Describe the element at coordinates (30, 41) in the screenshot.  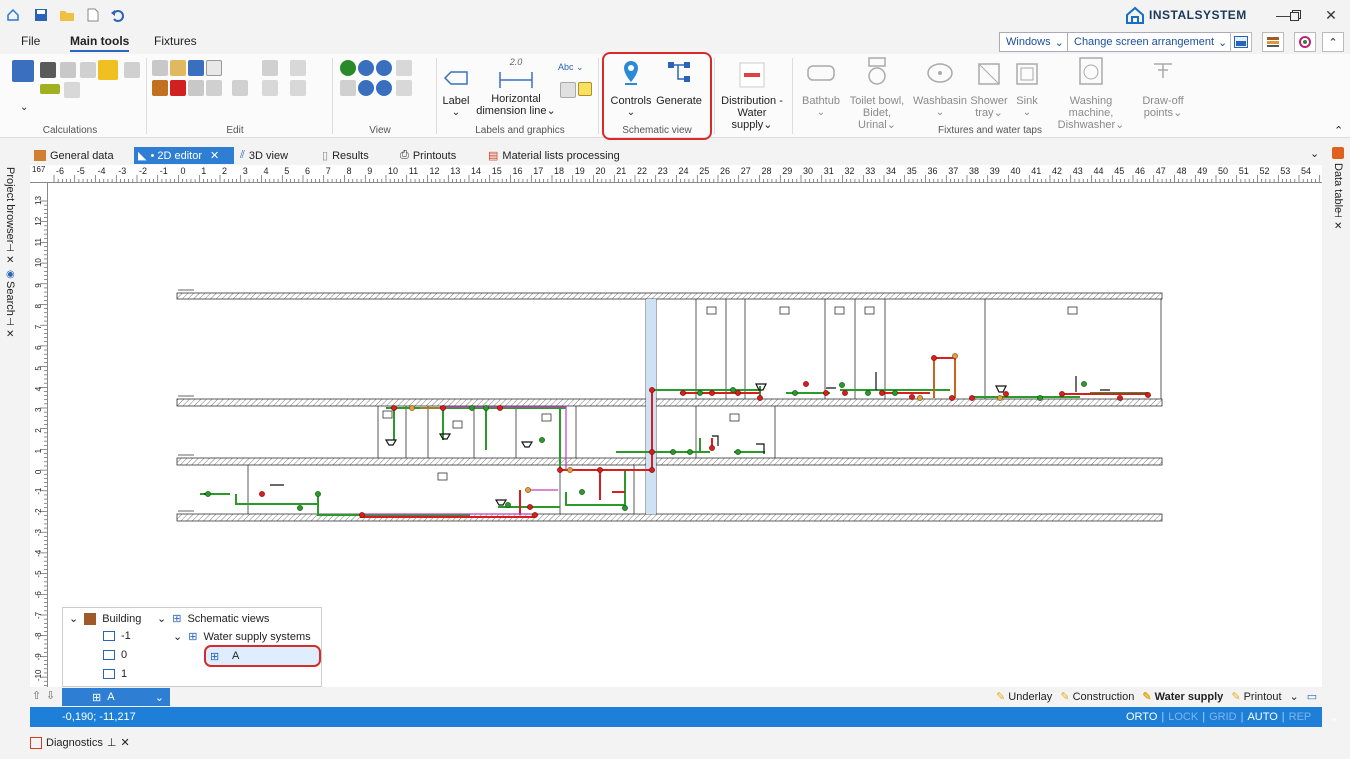
I see `tab-file: File` at that location.